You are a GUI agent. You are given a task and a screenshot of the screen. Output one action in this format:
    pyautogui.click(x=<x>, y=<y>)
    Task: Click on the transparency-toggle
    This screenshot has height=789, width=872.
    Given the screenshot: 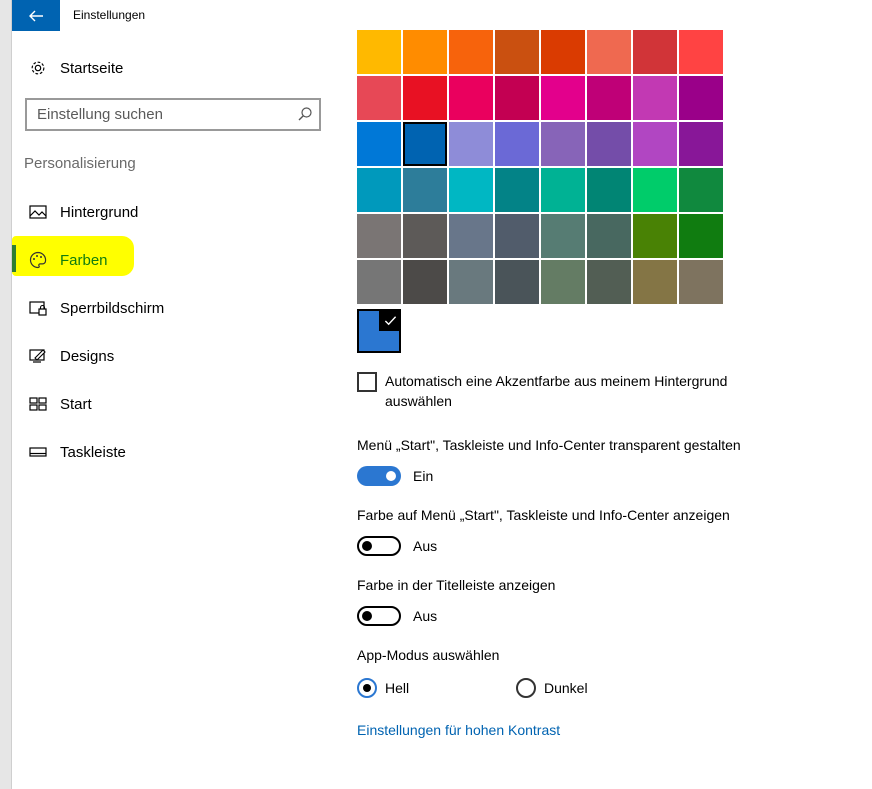 What is the action you would take?
    pyautogui.click(x=379, y=476)
    